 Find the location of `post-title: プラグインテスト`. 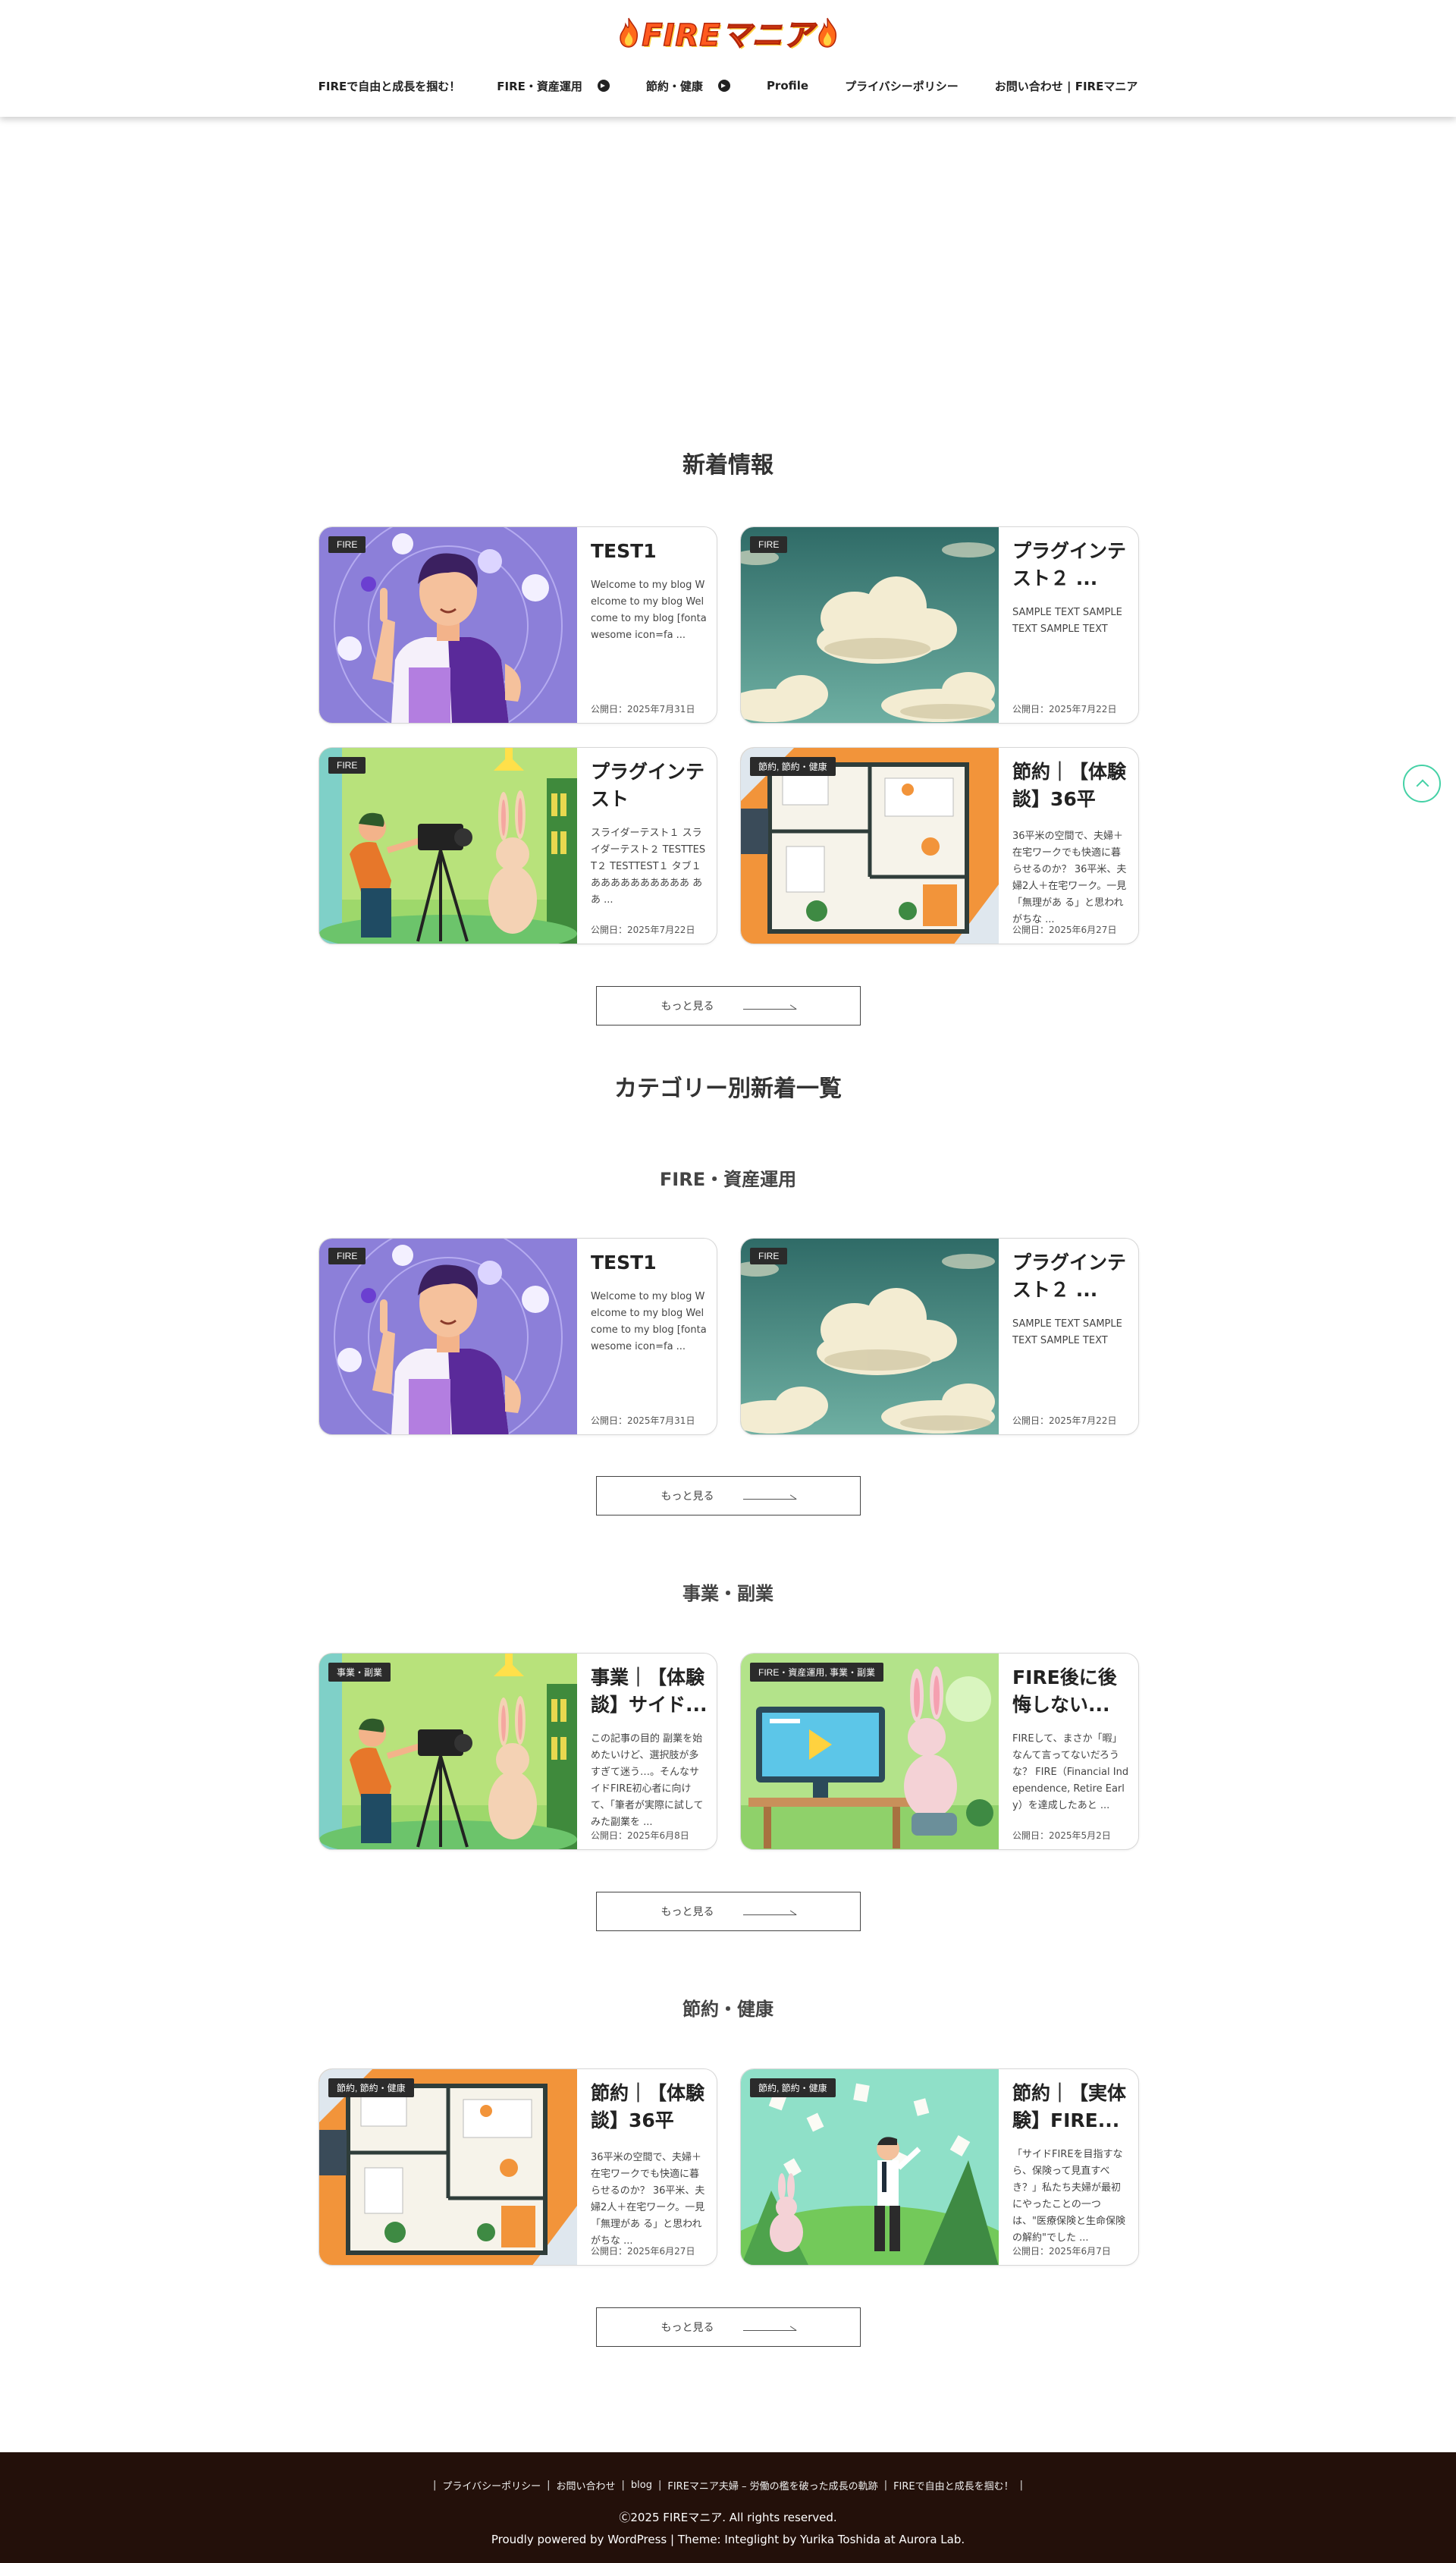

post-title: プラグインテスト is located at coordinates (649, 786).